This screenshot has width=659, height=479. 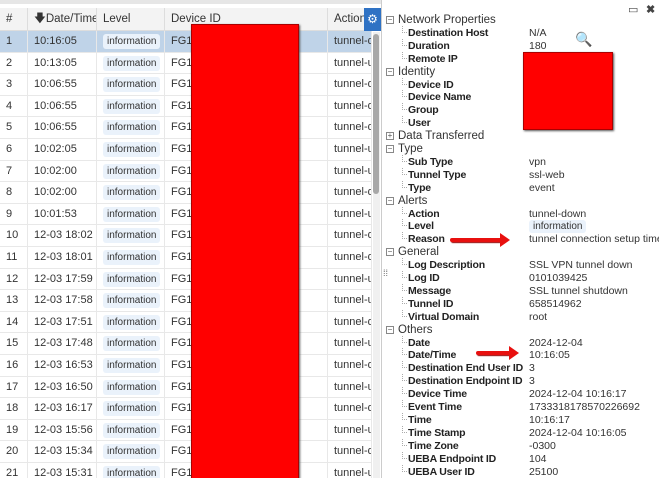 I want to click on col-datetime: 🡇Date/Time, so click(x=62, y=19).